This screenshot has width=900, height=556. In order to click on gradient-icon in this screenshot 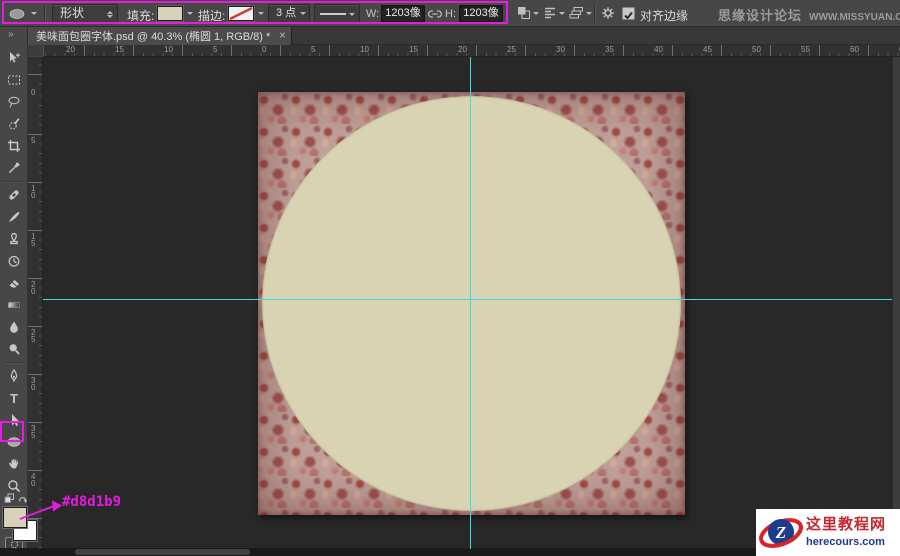, I will do `click(14, 305)`.